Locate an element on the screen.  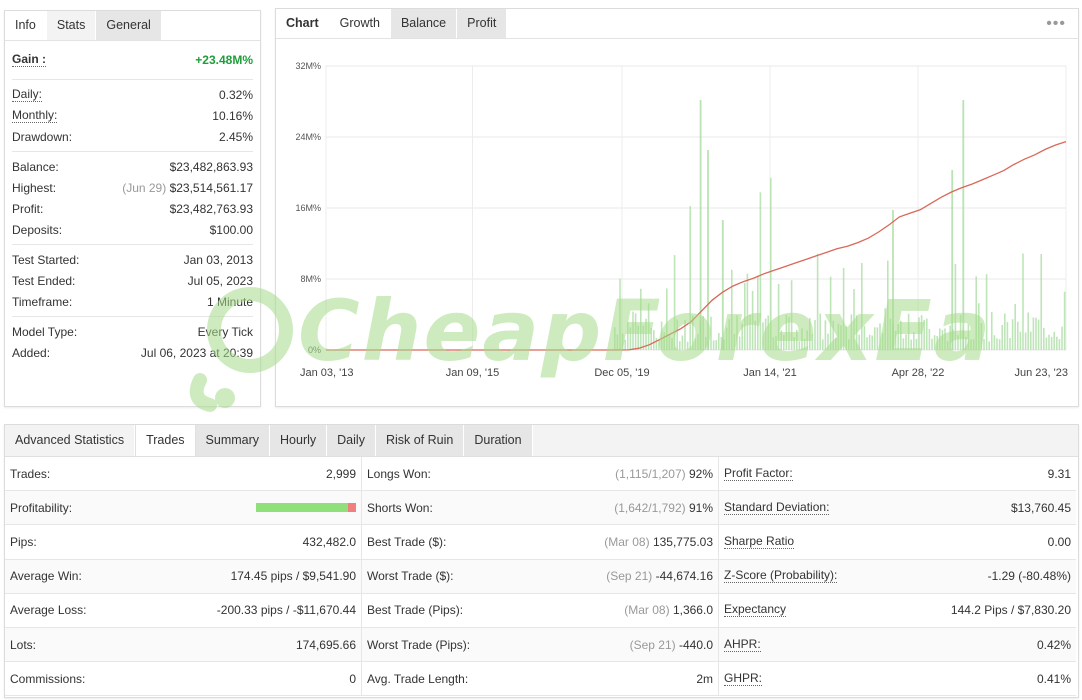
deposits-row: Deposits: $100.00 is located at coordinates (132, 229).